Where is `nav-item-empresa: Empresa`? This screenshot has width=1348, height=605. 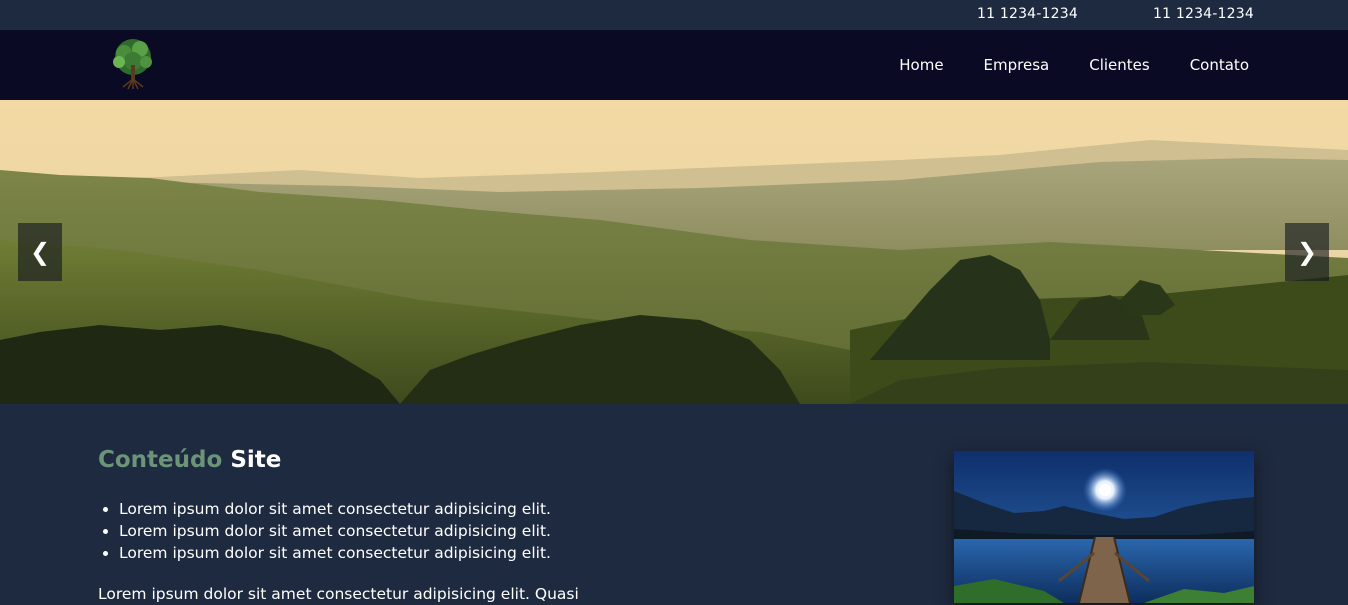
nav-item-empresa: Empresa is located at coordinates (1017, 65).